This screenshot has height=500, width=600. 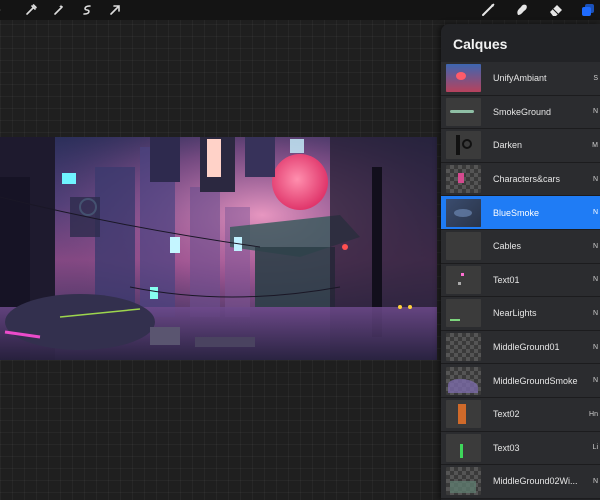 What do you see at coordinates (507, 246) in the screenshot?
I see `layer-name: Cables` at bounding box center [507, 246].